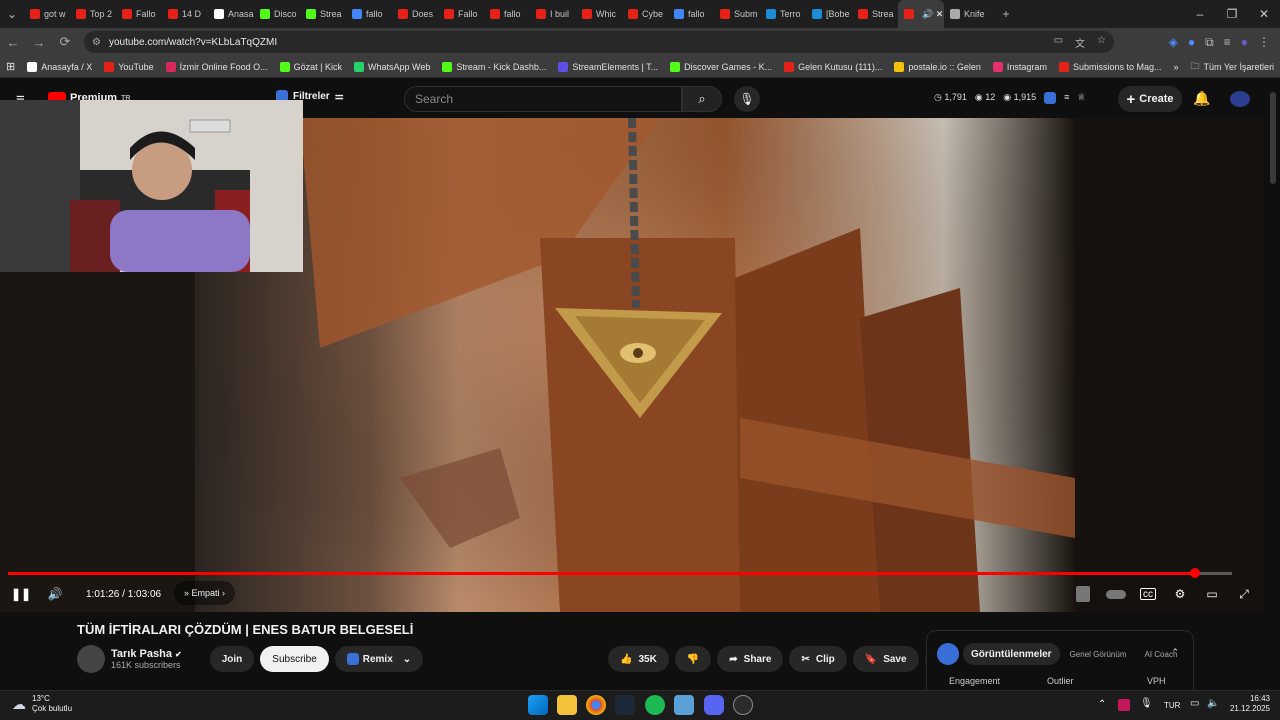 The height and width of the screenshot is (720, 1280). I want to click on browser-tab: Subm, so click(737, 14).